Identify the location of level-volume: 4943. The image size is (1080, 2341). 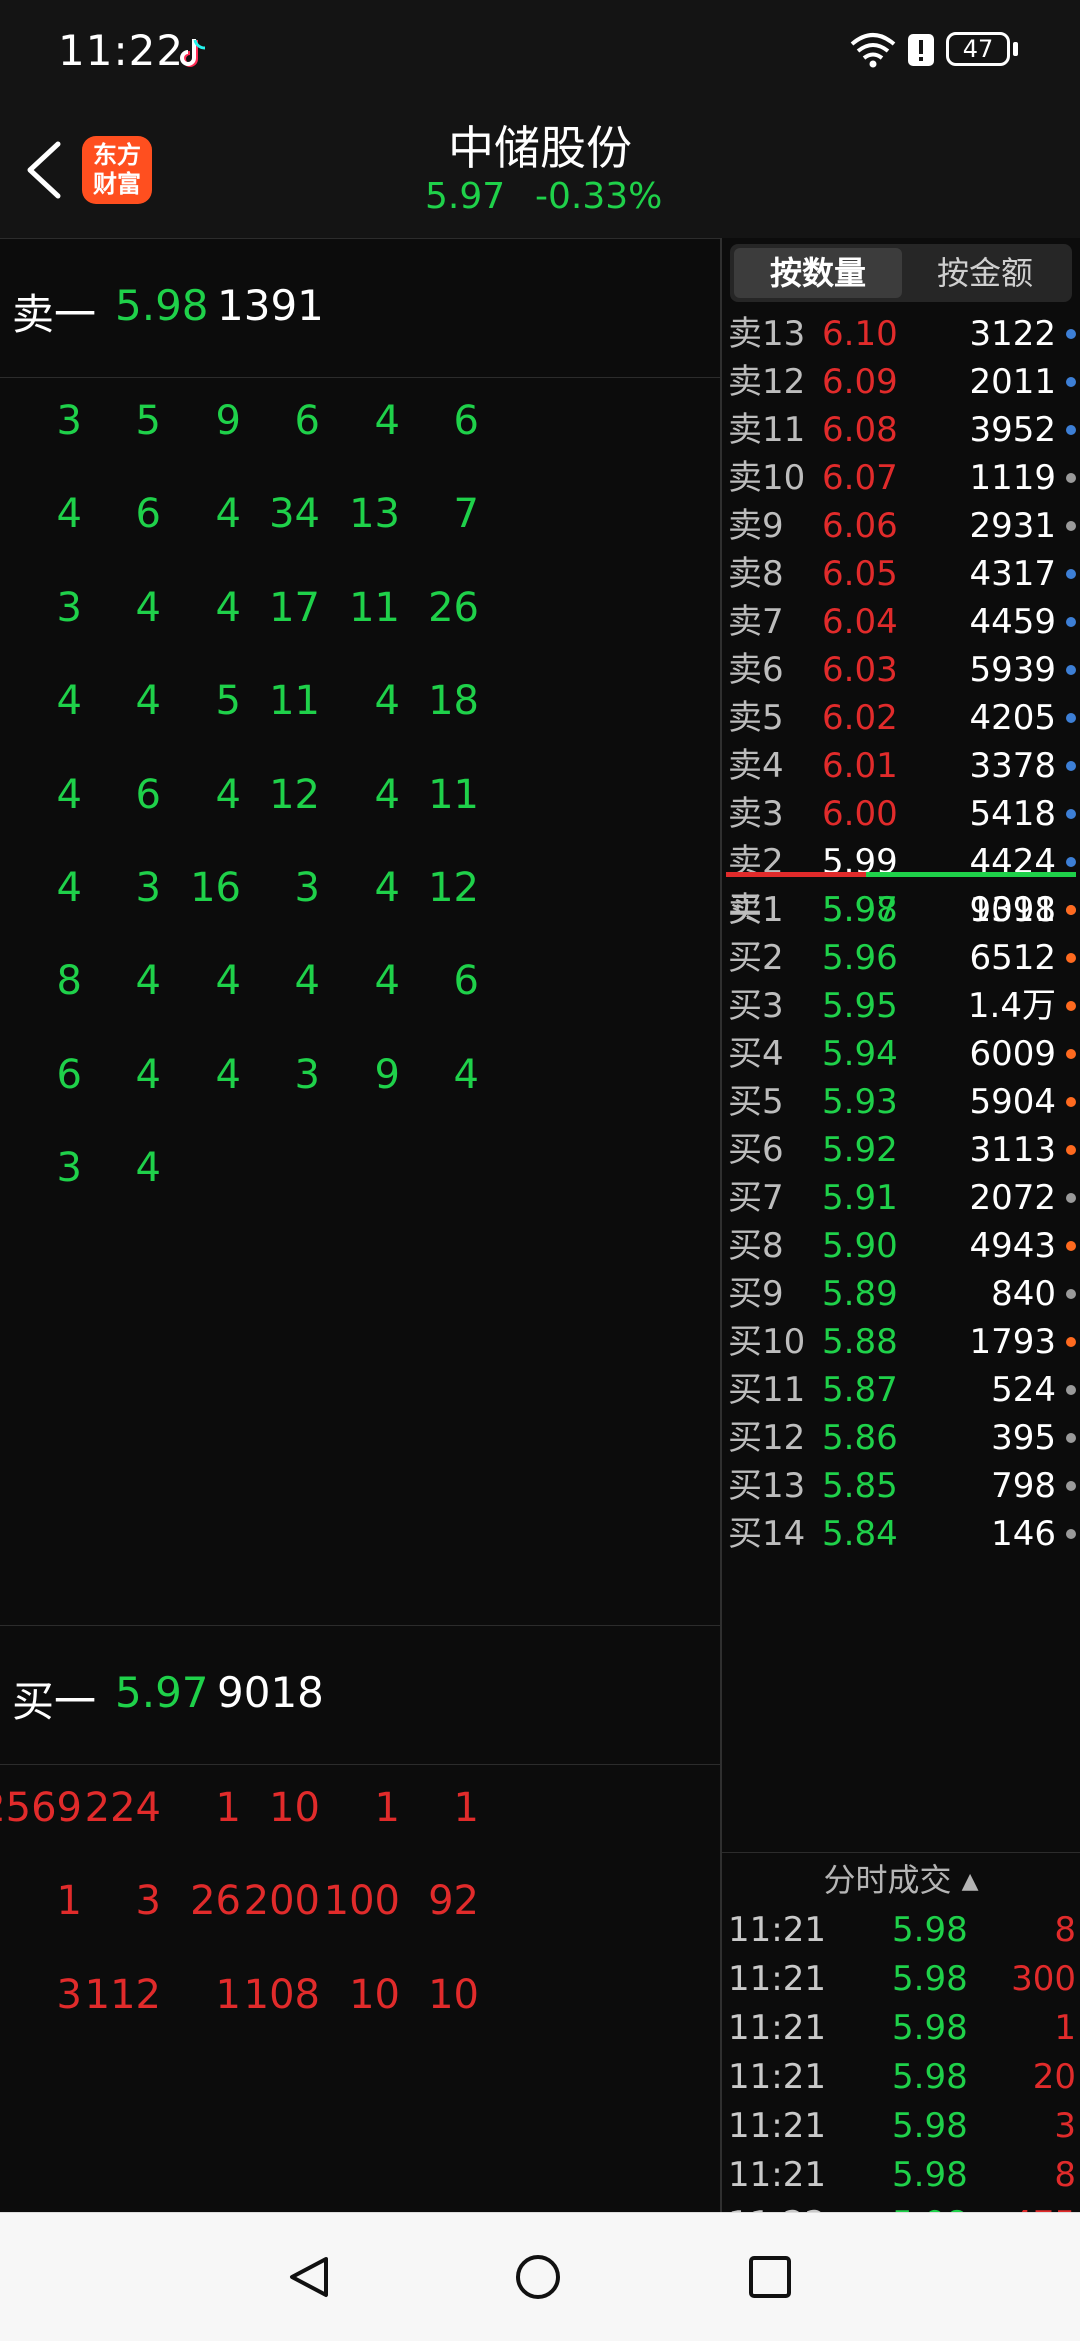
(1012, 1246).